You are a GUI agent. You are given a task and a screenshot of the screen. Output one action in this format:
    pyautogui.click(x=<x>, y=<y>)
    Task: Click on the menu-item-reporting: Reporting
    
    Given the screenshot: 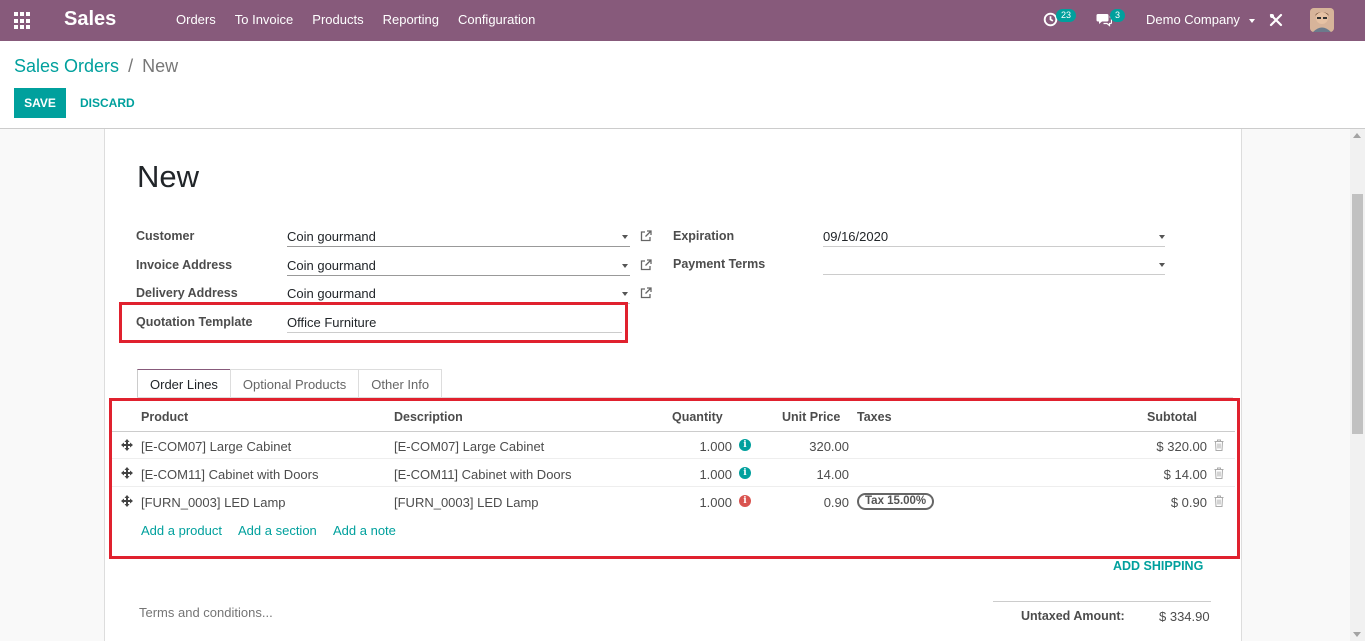 What is the action you would take?
    pyautogui.click(x=411, y=19)
    